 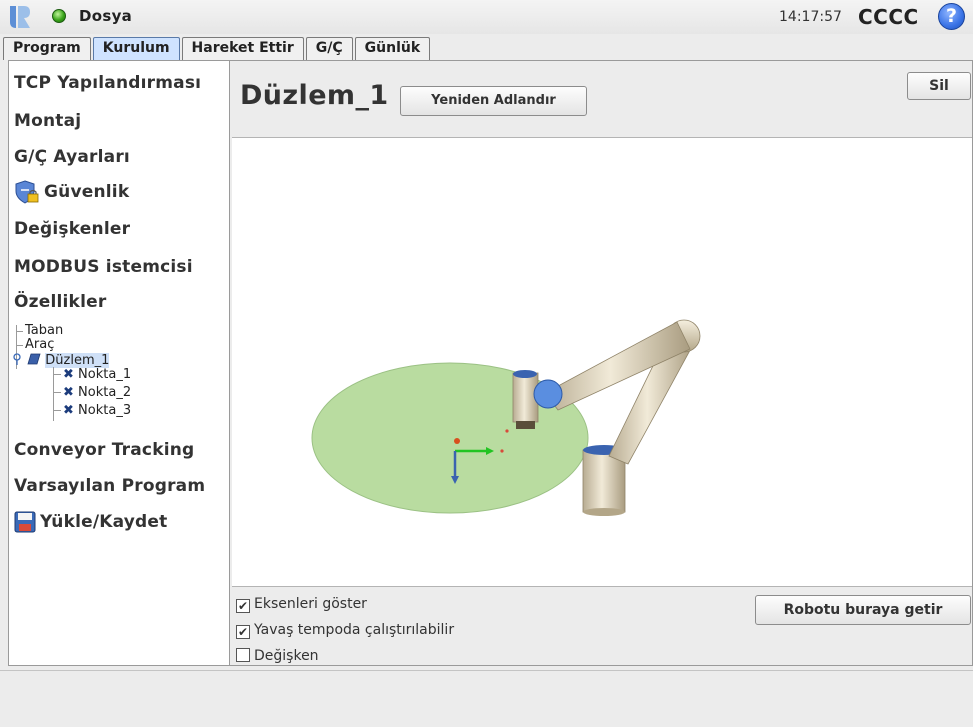 What do you see at coordinates (310, 604) in the screenshot?
I see `option-label: Eksenleri göster` at bounding box center [310, 604].